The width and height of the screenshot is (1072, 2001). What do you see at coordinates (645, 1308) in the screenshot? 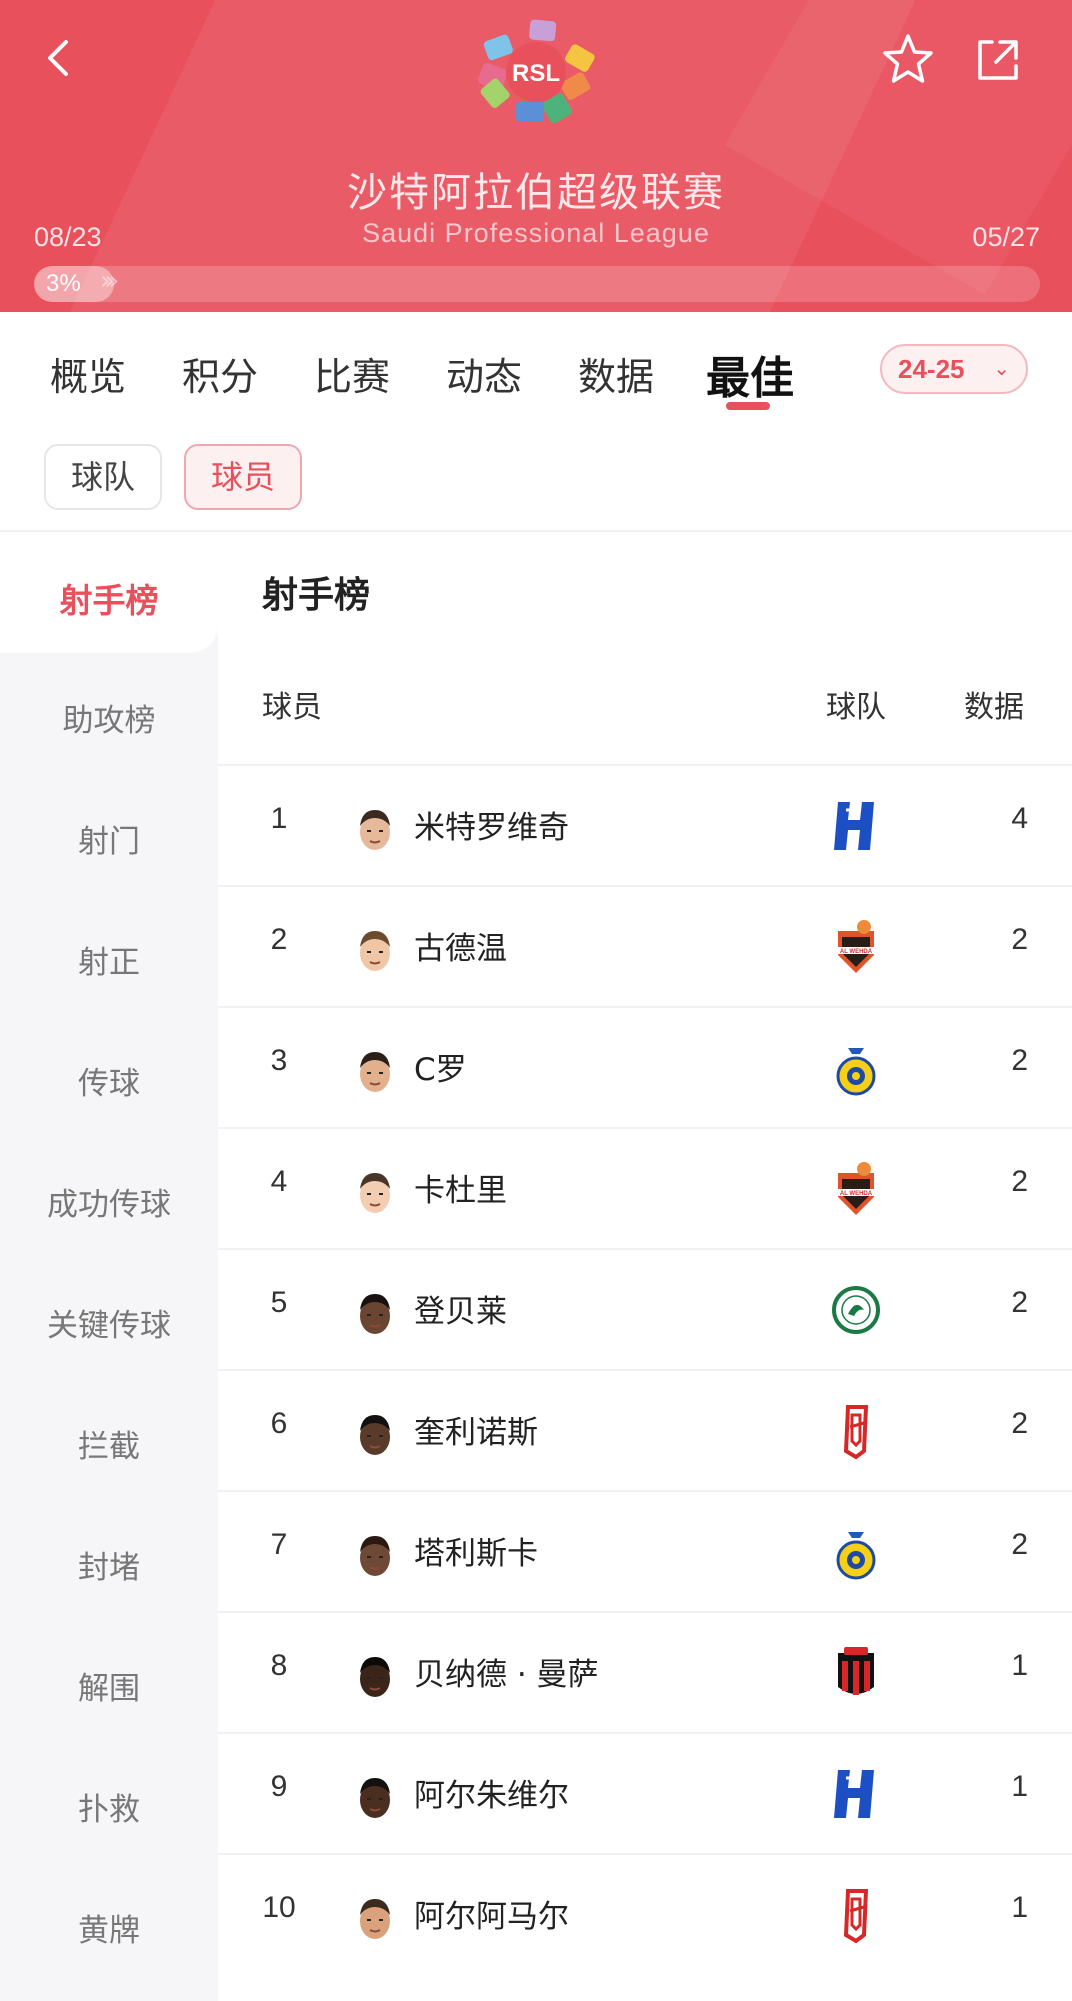
I see `table-row: 5 登贝莱 2` at bounding box center [645, 1308].